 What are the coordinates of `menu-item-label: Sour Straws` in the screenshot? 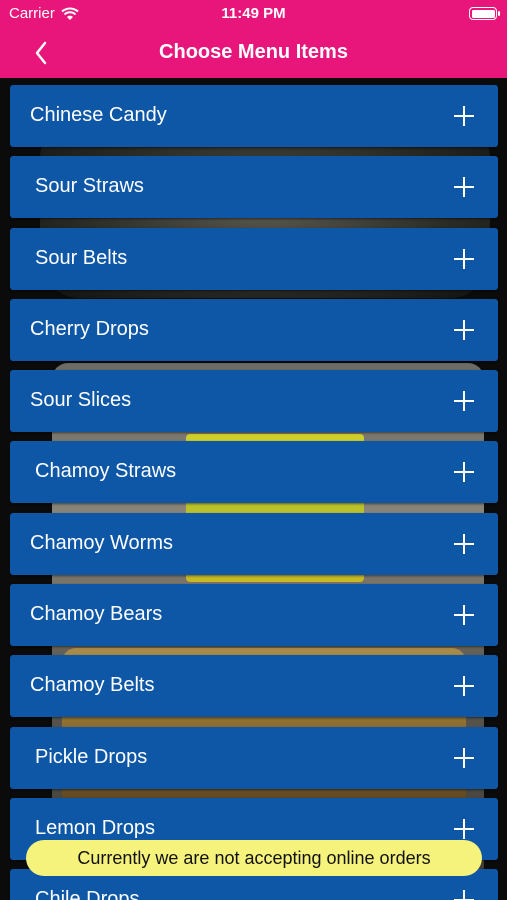 It's located at (89, 186).